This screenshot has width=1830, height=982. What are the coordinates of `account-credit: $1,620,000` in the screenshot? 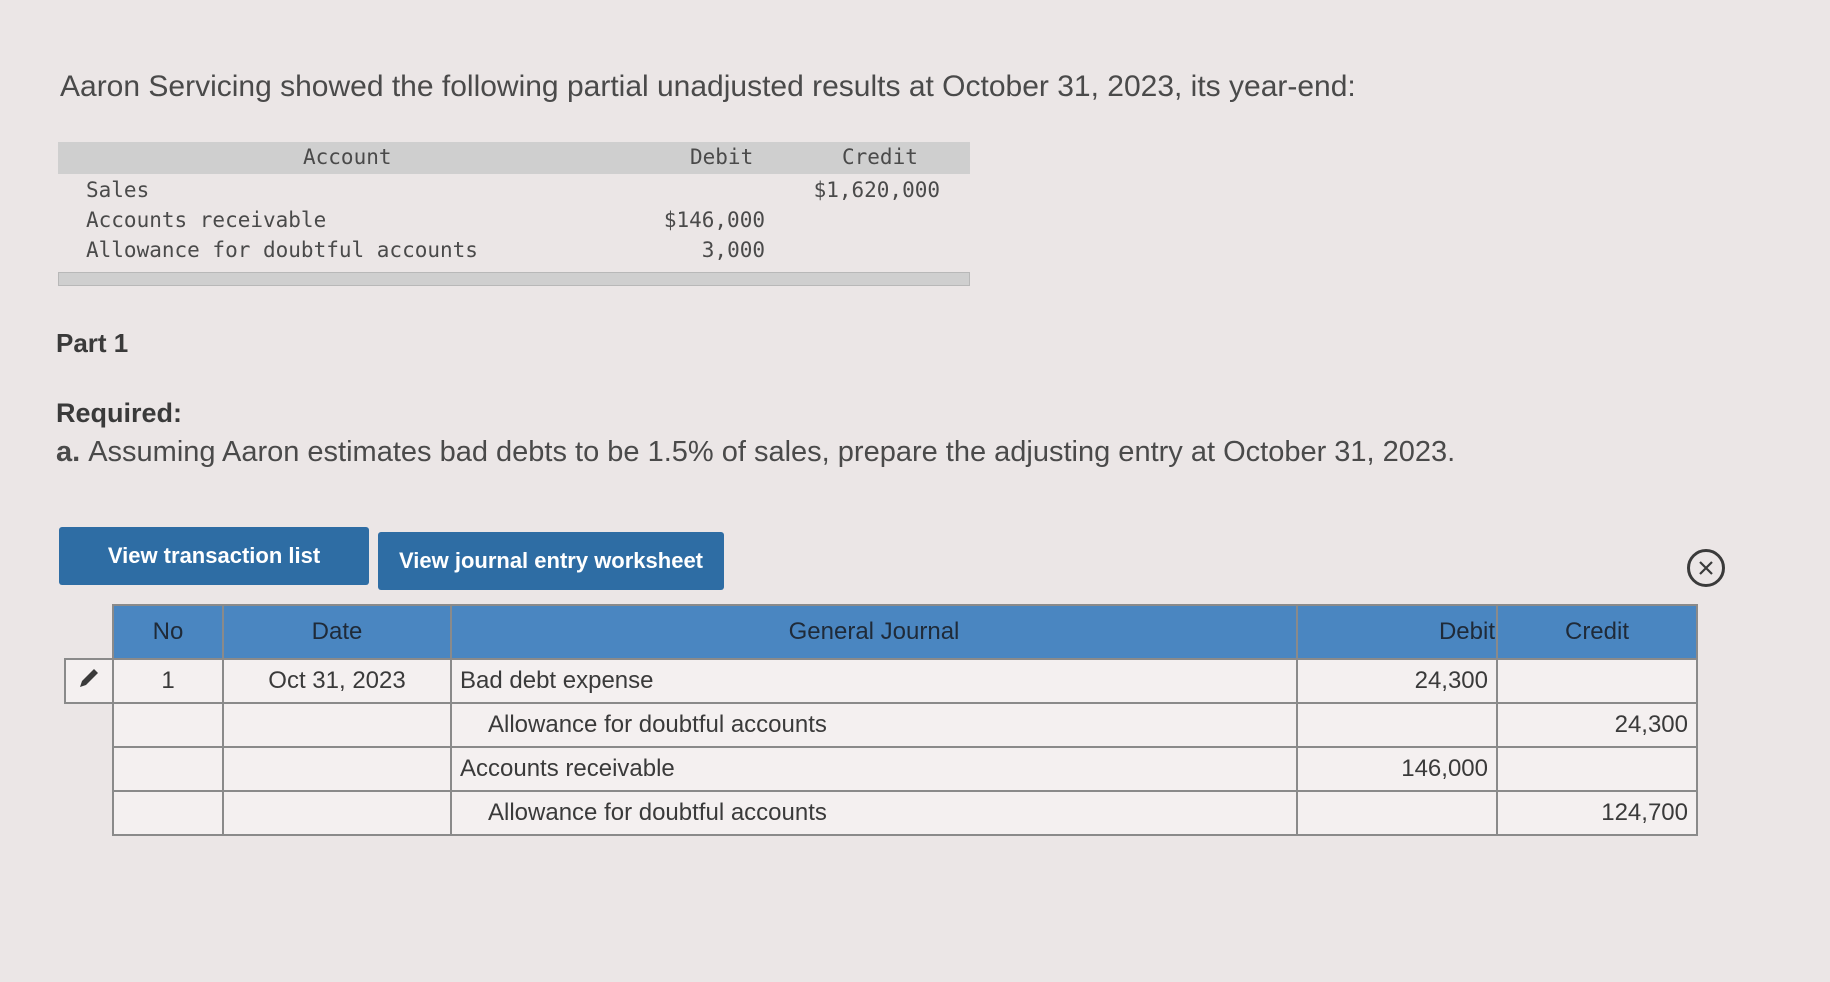 It's located at (876, 190).